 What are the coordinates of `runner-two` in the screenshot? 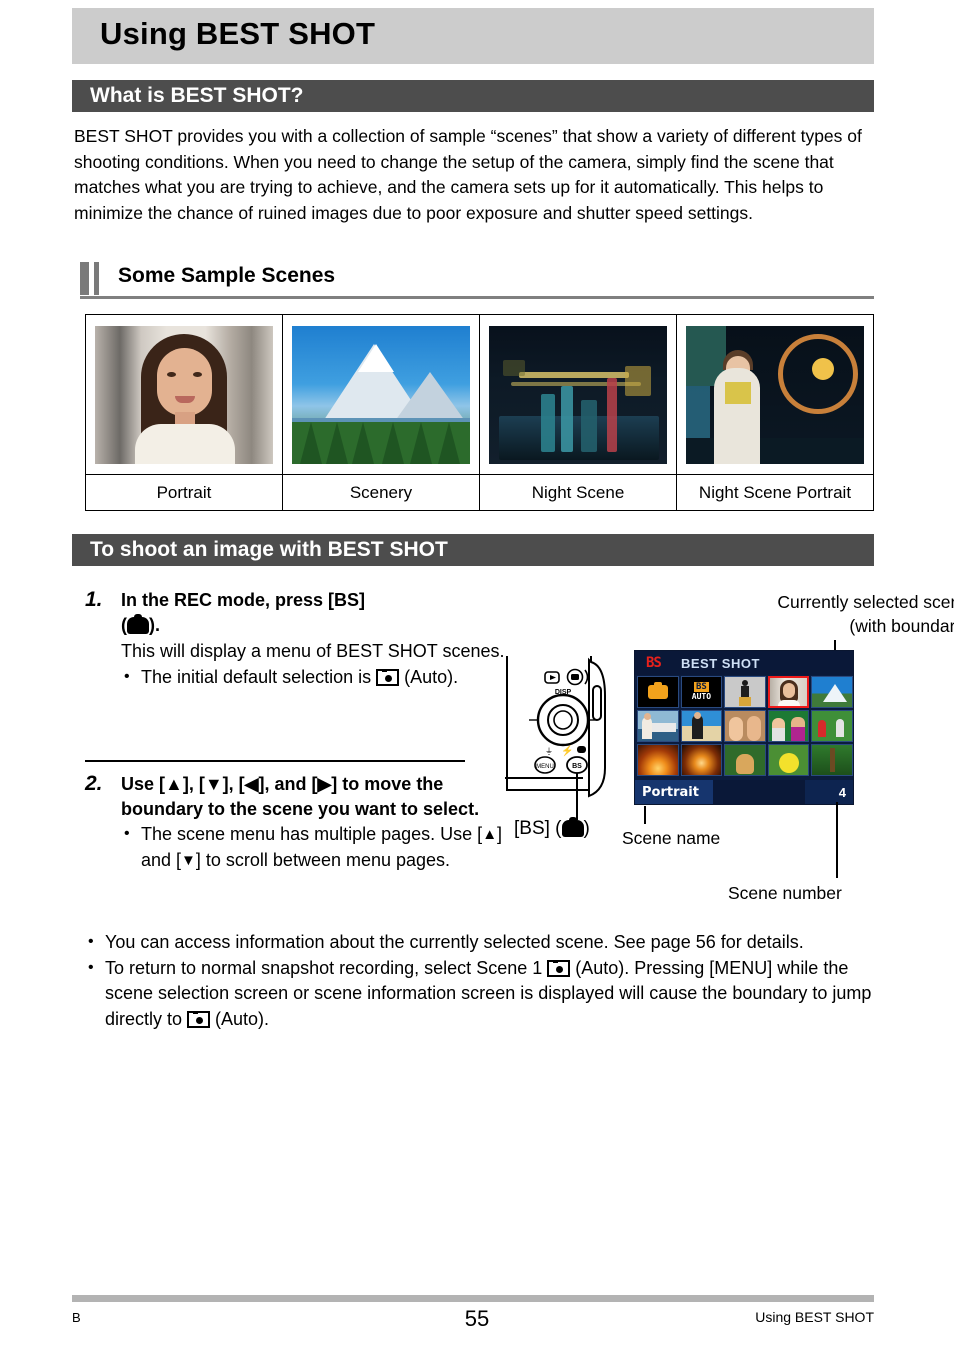 It's located at (839, 728).